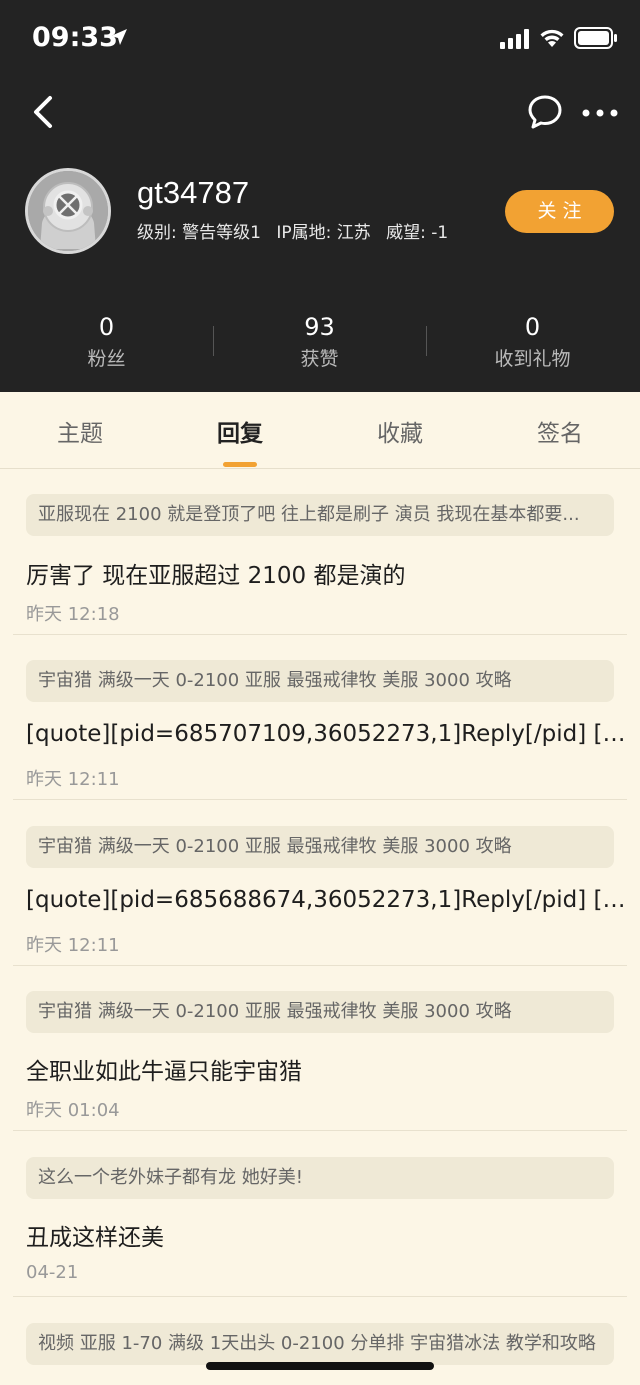  Describe the element at coordinates (320, 40) in the screenshot. I see `status-bar: 09:33` at that location.